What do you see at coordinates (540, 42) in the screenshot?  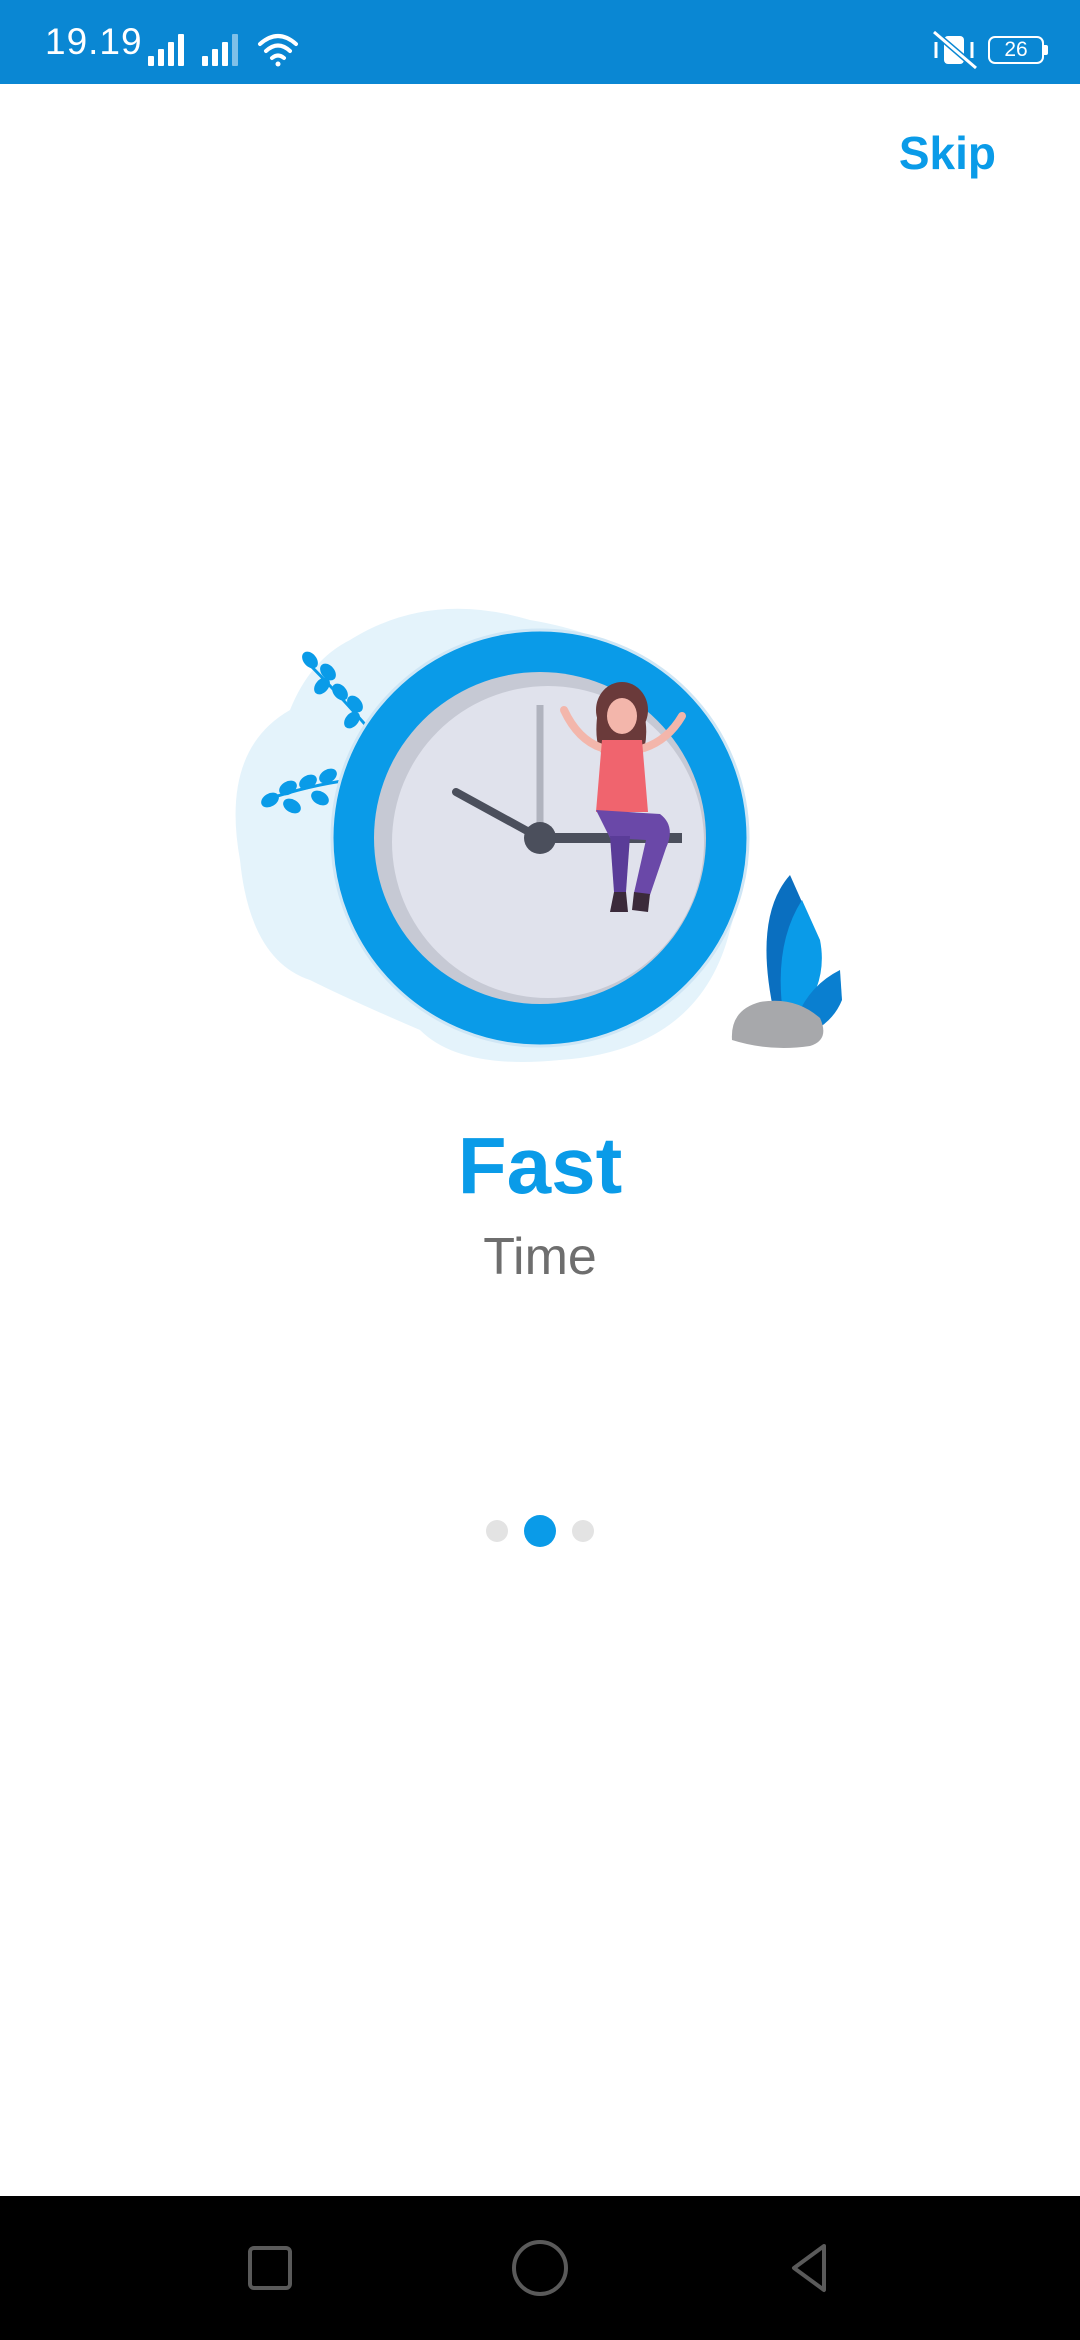 I see `status-bar: 19.19 26` at bounding box center [540, 42].